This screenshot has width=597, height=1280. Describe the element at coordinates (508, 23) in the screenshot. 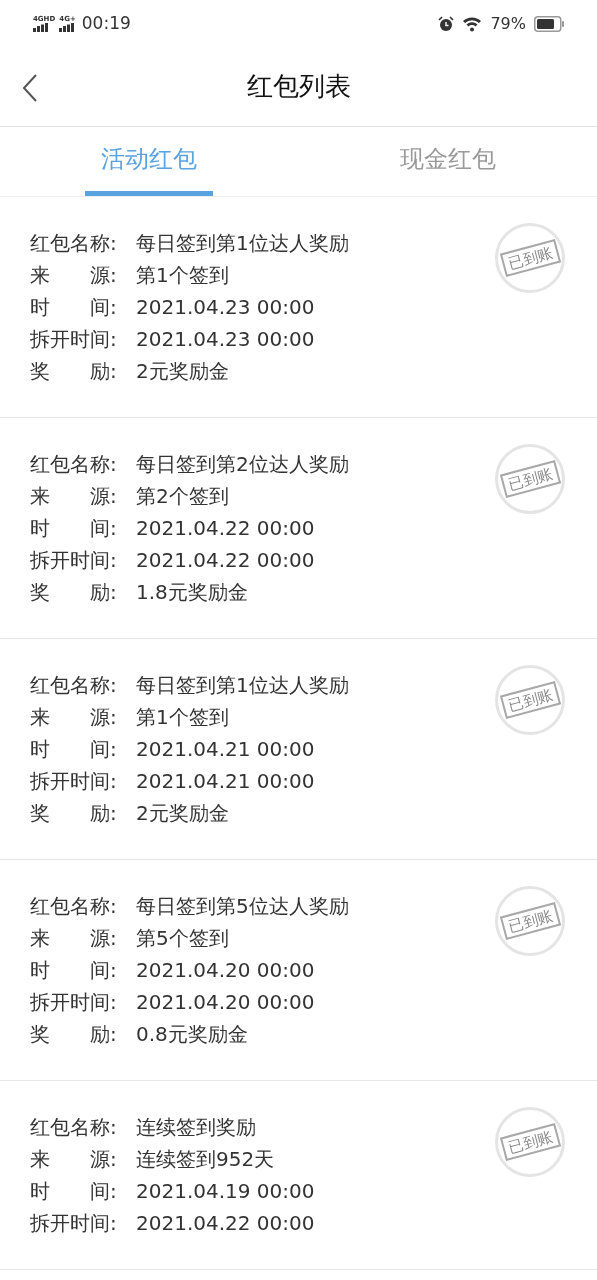

I see `battery-percent: 79%` at that location.